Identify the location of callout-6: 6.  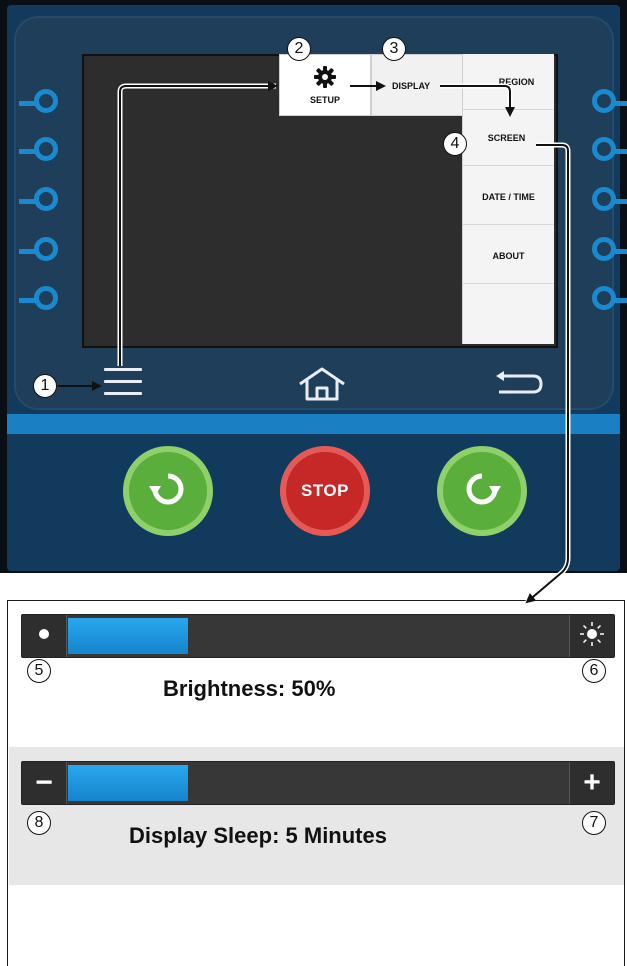
(594, 671).